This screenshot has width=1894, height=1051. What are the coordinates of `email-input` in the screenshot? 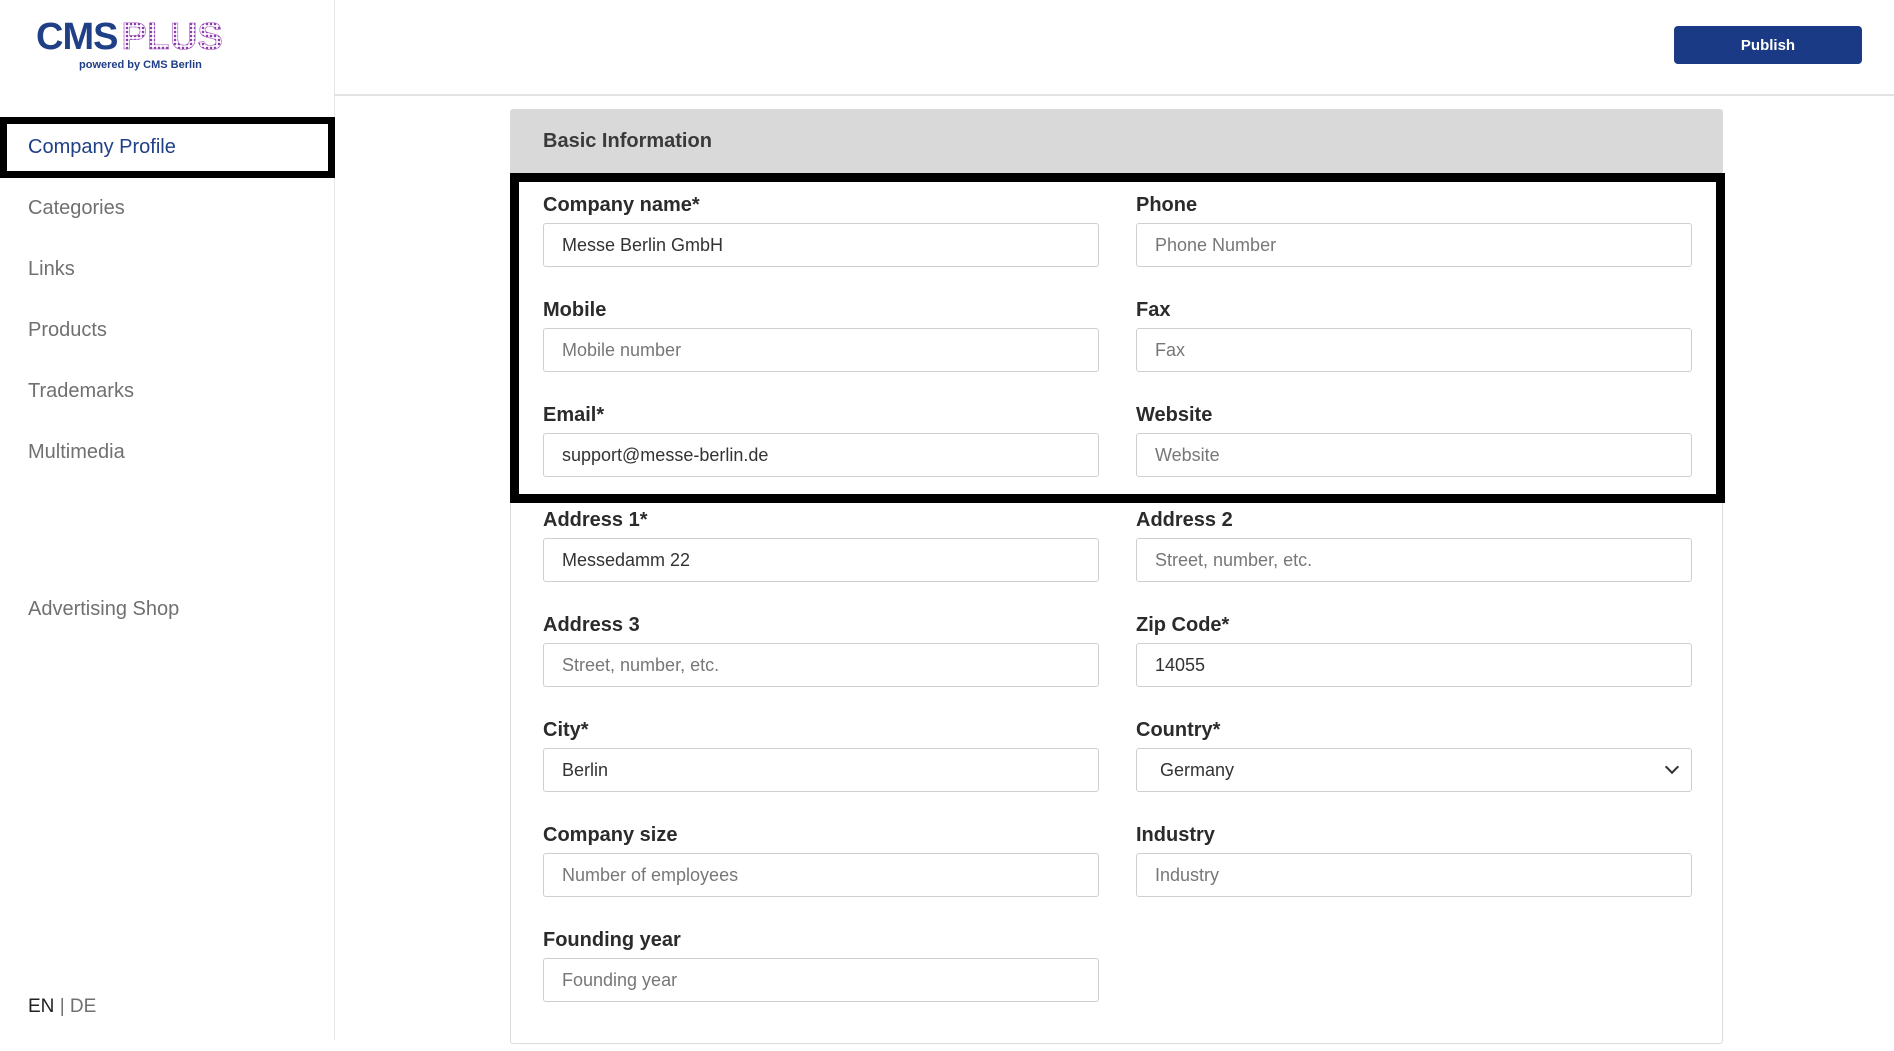 It's located at (821, 455).